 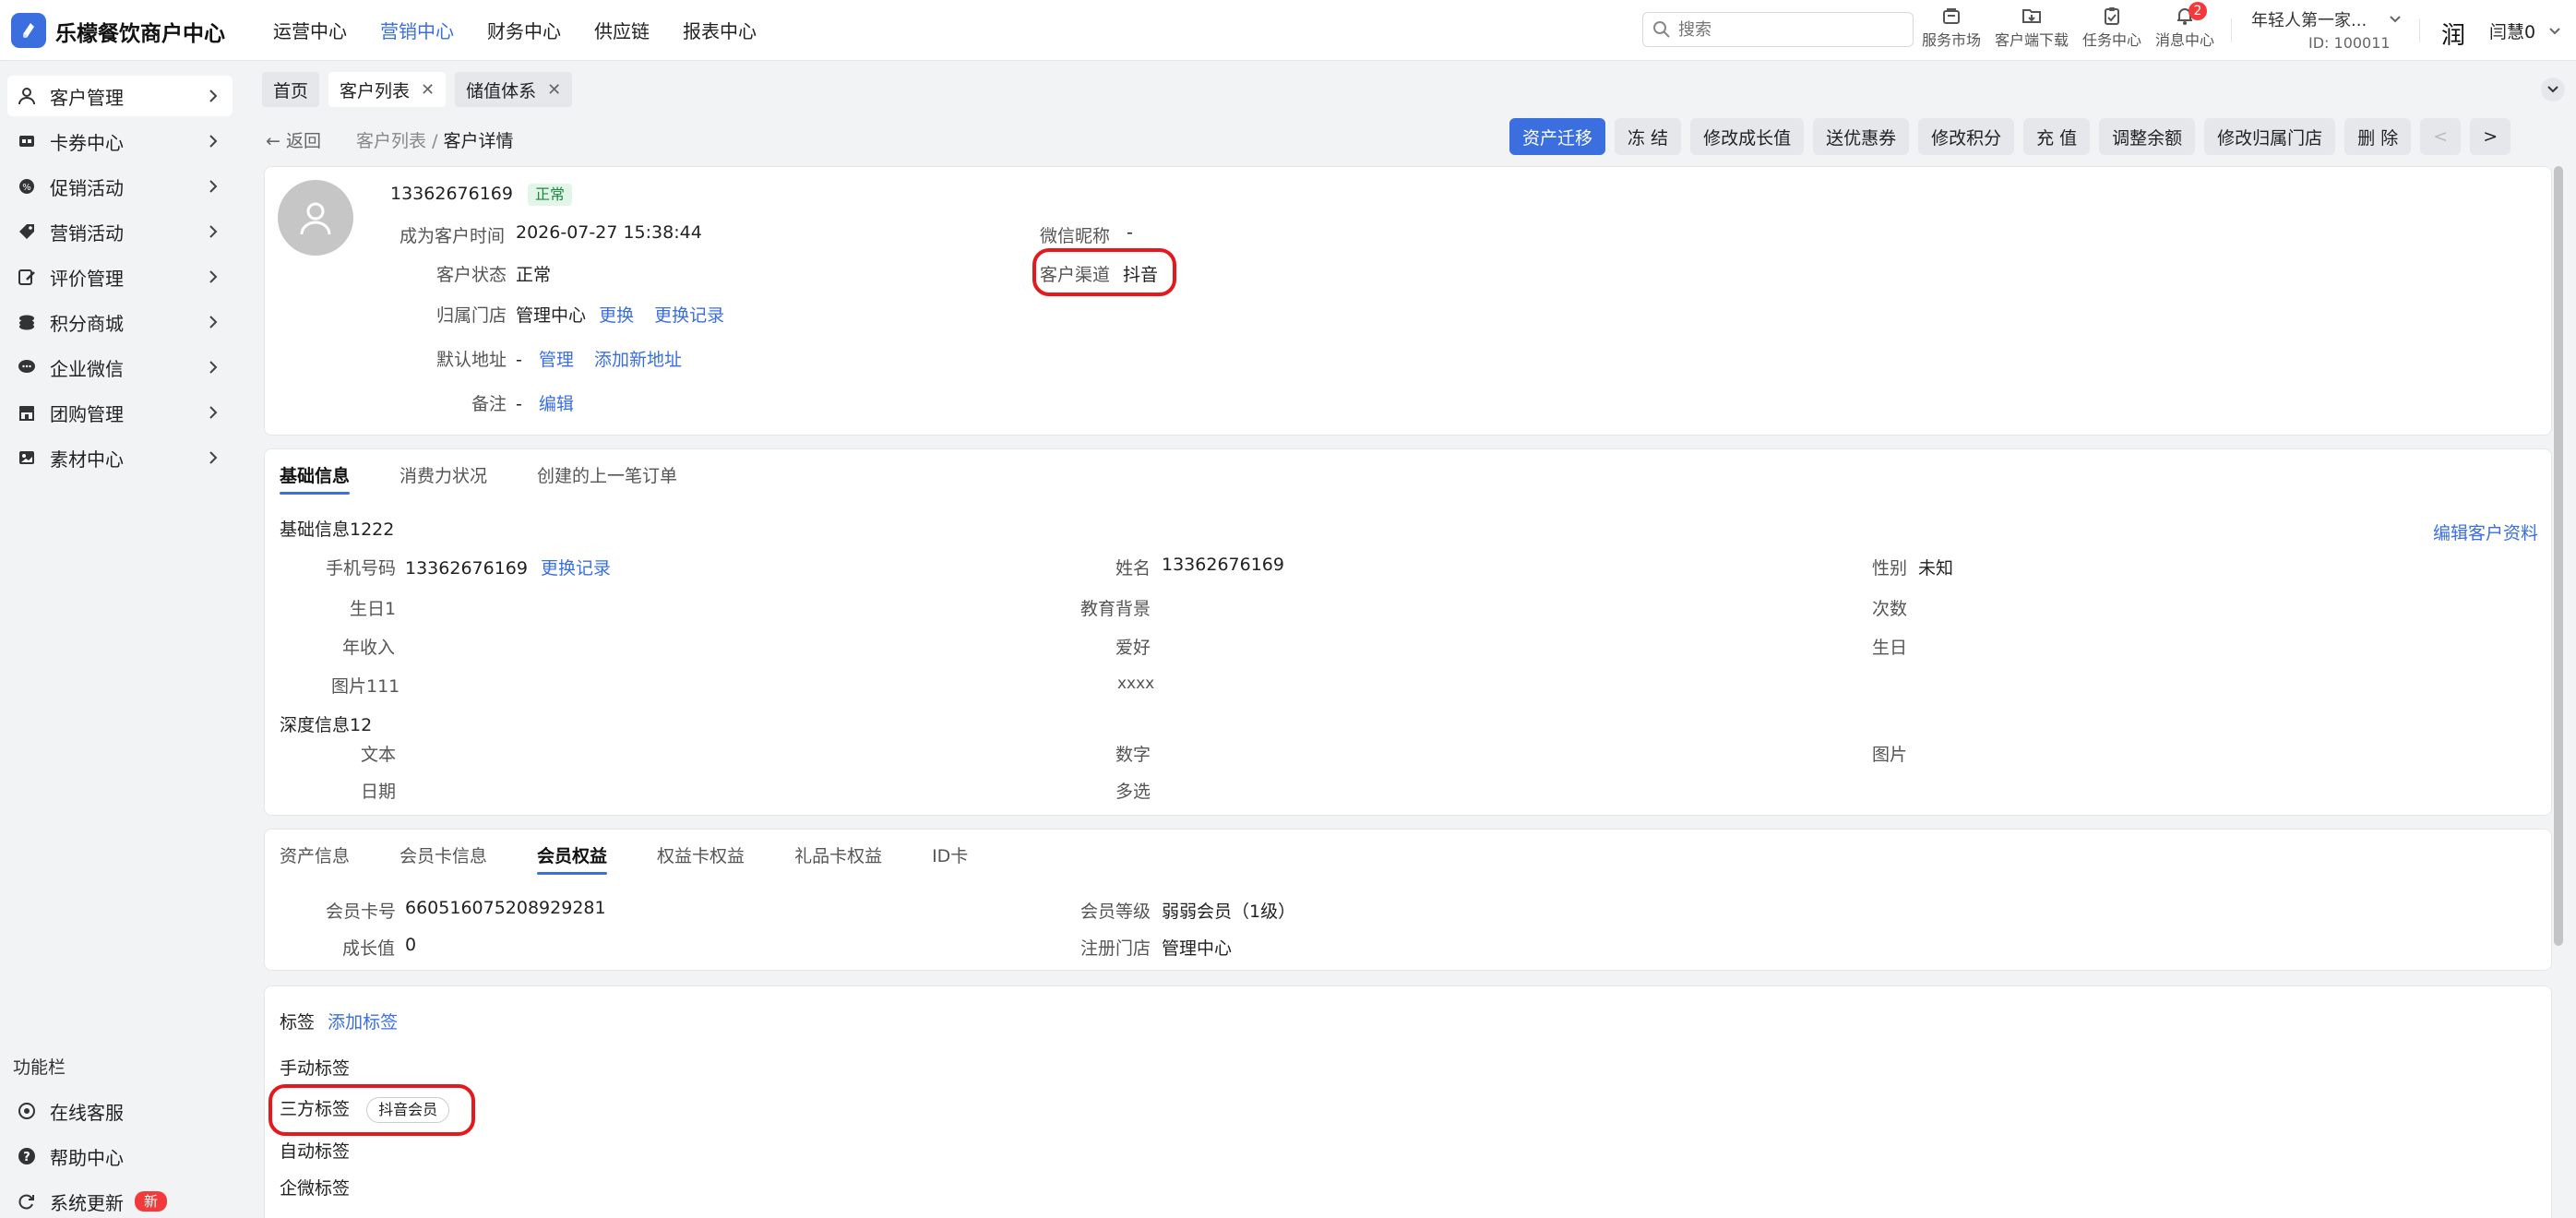 What do you see at coordinates (375, 91) in the screenshot?
I see `tab-label: 客户列表` at bounding box center [375, 91].